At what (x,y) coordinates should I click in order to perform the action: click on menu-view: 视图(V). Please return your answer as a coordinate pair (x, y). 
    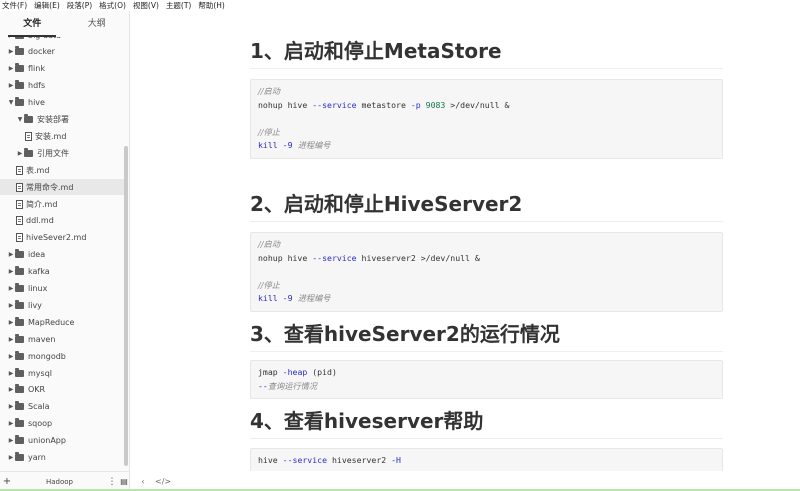
    Looking at the image, I should click on (146, 5).